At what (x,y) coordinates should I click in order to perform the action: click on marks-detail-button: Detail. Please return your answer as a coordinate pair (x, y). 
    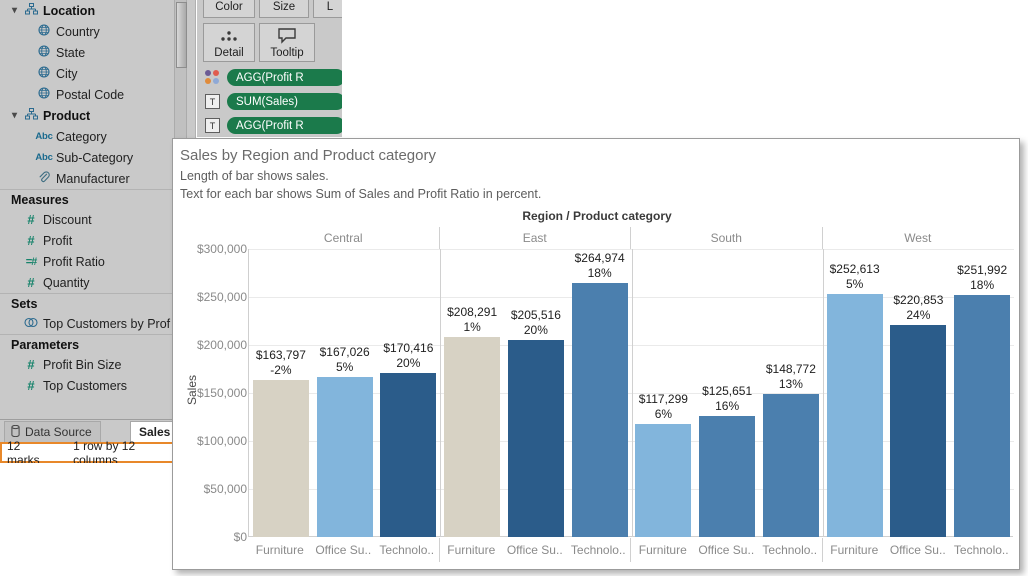
    Looking at the image, I should click on (229, 42).